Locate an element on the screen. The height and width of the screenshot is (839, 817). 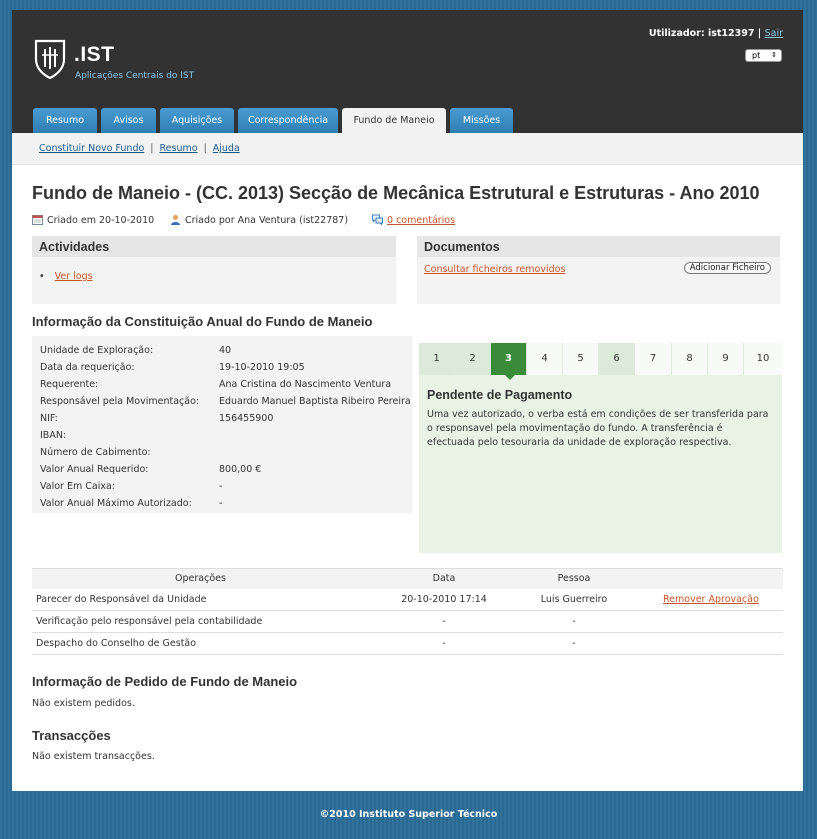
process-step-4: 4 is located at coordinates (545, 359).